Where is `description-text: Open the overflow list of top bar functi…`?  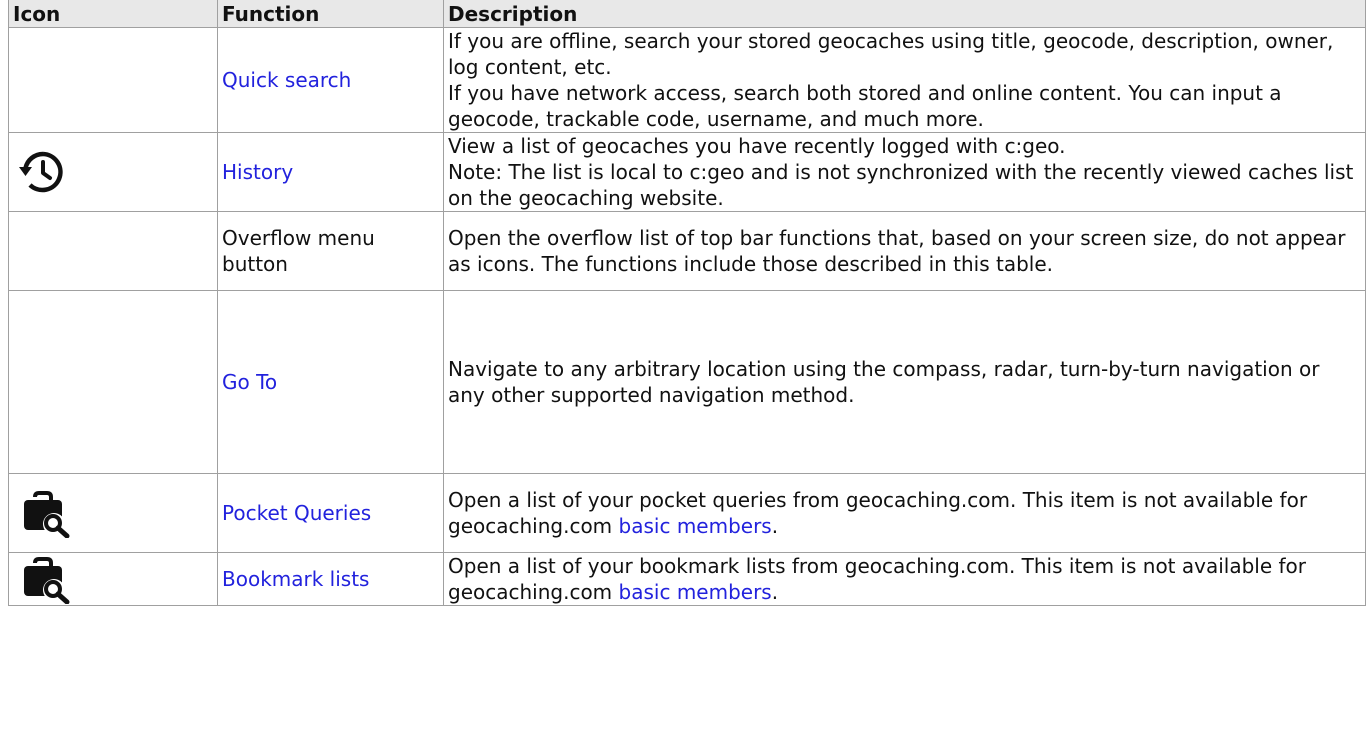 description-text: Open the overflow list of top bar functi… is located at coordinates (897, 251).